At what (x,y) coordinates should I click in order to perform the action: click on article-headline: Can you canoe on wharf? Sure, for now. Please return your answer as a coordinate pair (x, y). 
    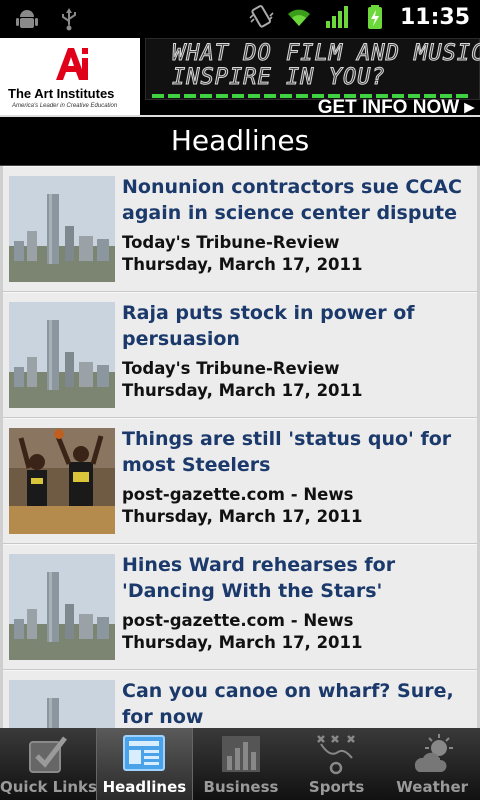
    Looking at the image, I should click on (297, 703).